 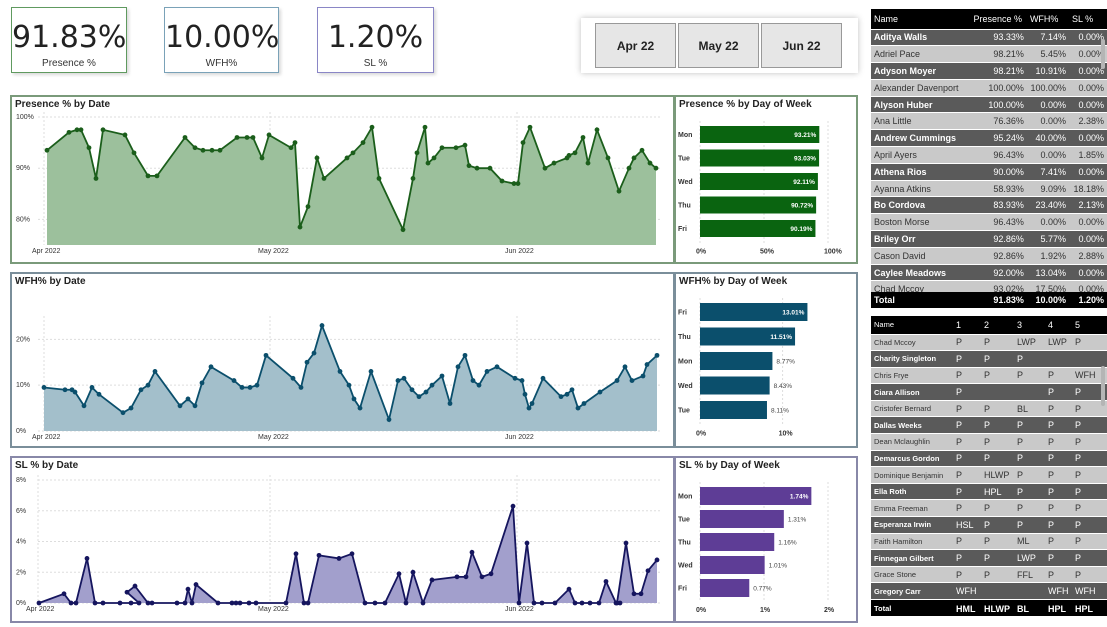 What do you see at coordinates (989, 508) in the screenshot?
I see `matrix-row: Emma Freeman P P P P P` at bounding box center [989, 508].